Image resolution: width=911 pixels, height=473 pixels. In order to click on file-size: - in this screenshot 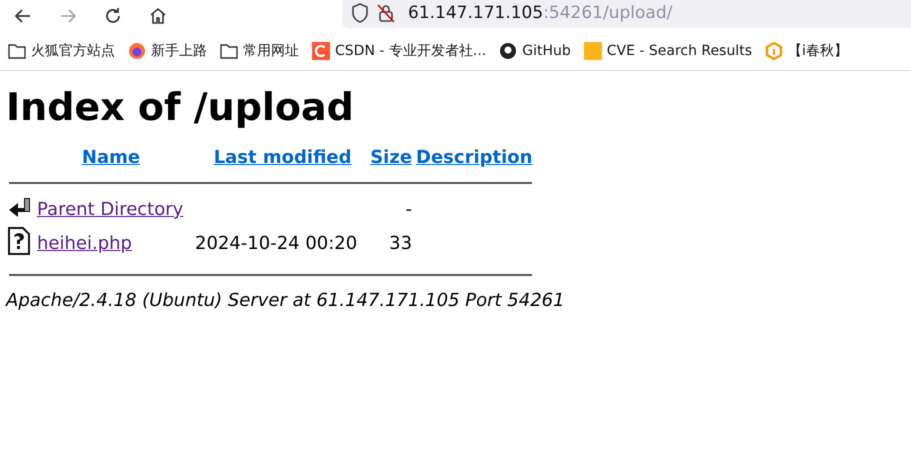, I will do `click(409, 209)`.